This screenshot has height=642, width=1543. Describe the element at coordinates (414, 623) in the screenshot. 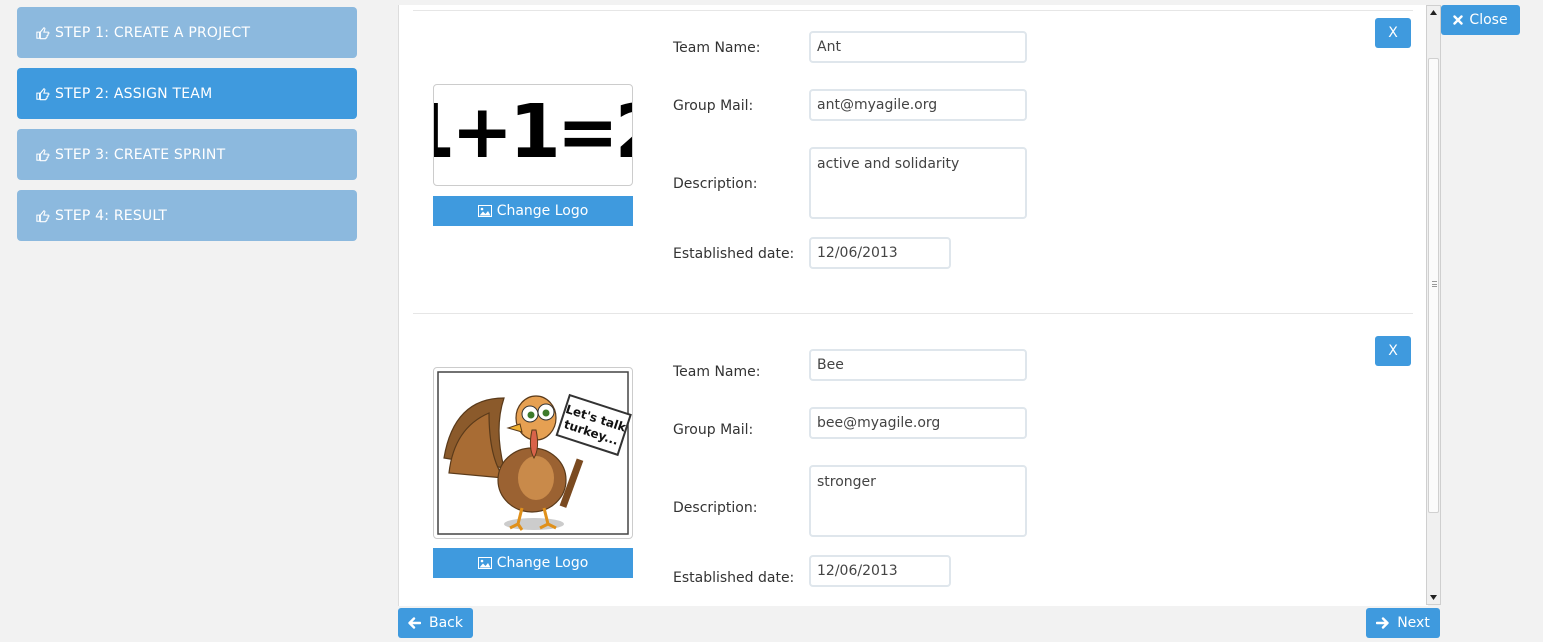

I see `arrow-left-icon` at that location.